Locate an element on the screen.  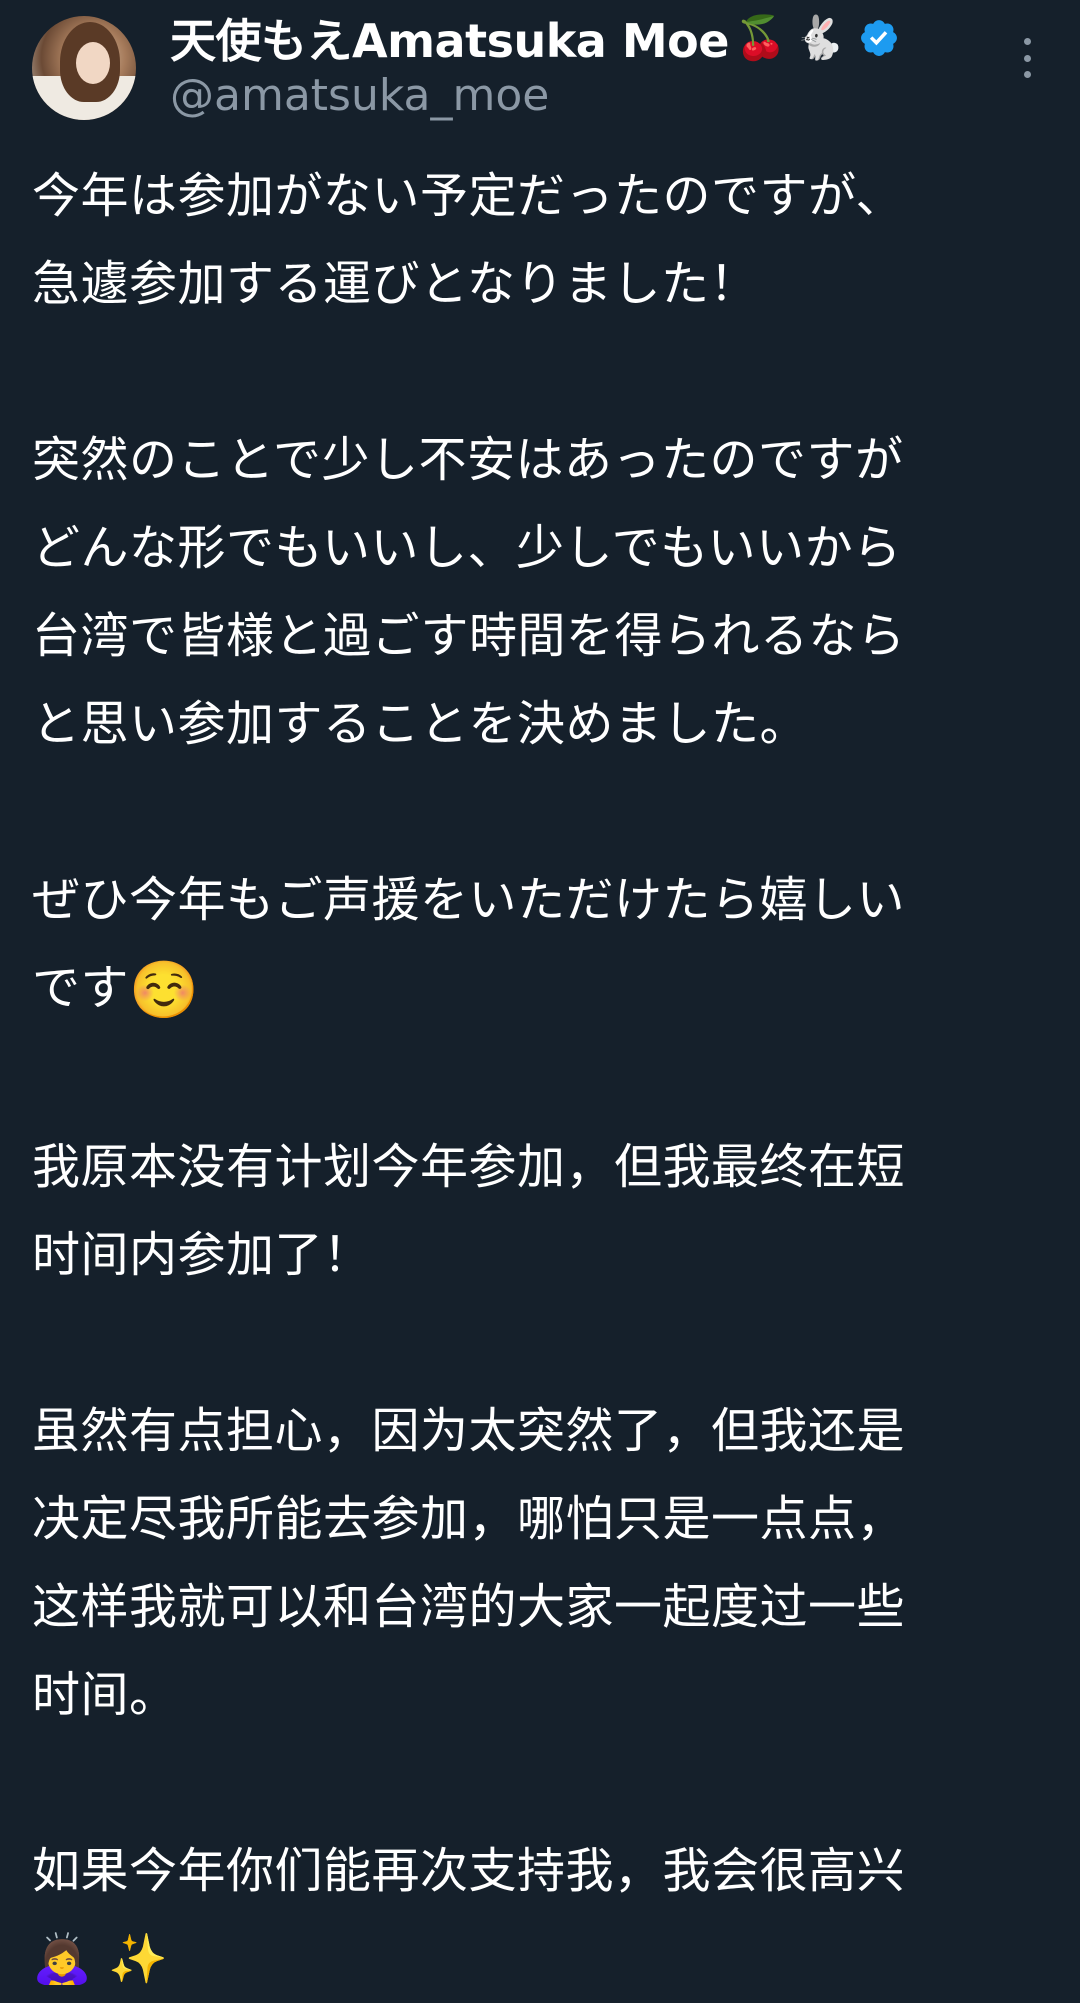
tweet-line: 这样我就可以和台湾的大家一起度过一些 is located at coordinates (469, 1607).